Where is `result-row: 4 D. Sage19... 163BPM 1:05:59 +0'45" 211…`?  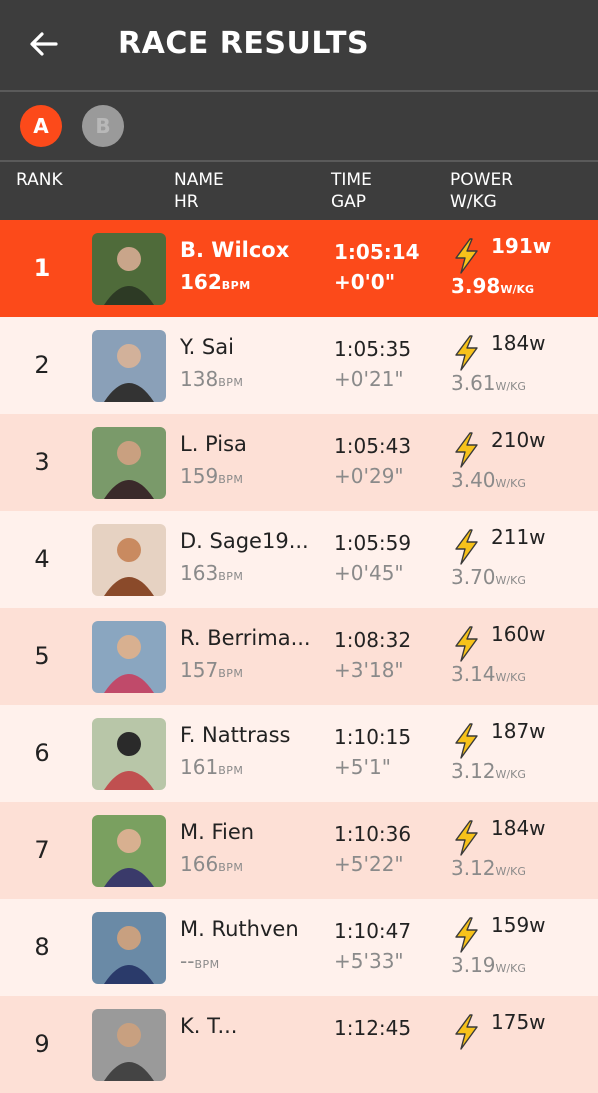 result-row: 4 D. Sage19... 163BPM 1:05:59 +0'45" 211… is located at coordinates (299, 559).